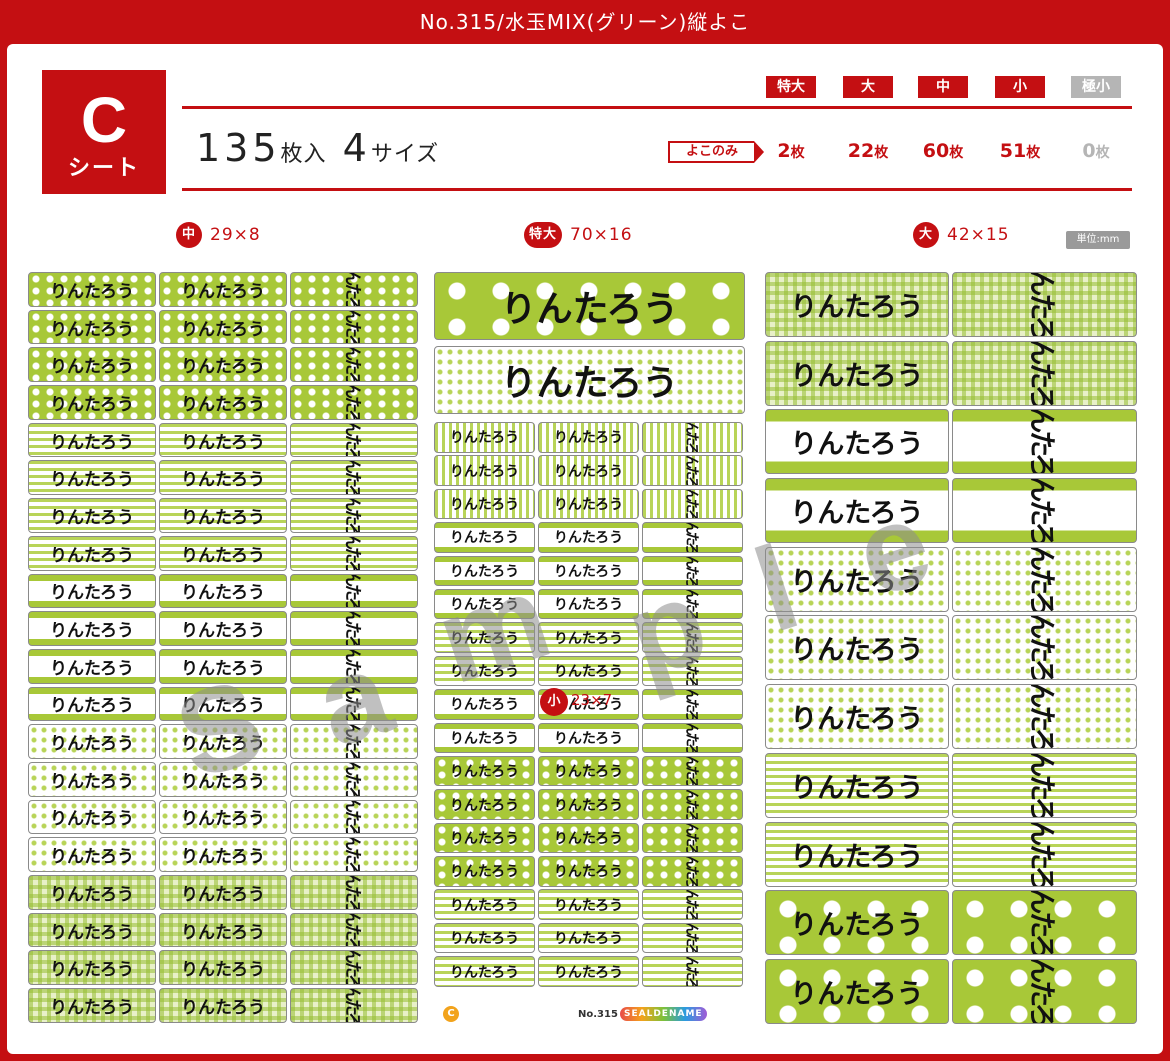 The height and width of the screenshot is (1061, 1170). I want to click on size-count: 4, so click(356, 148).